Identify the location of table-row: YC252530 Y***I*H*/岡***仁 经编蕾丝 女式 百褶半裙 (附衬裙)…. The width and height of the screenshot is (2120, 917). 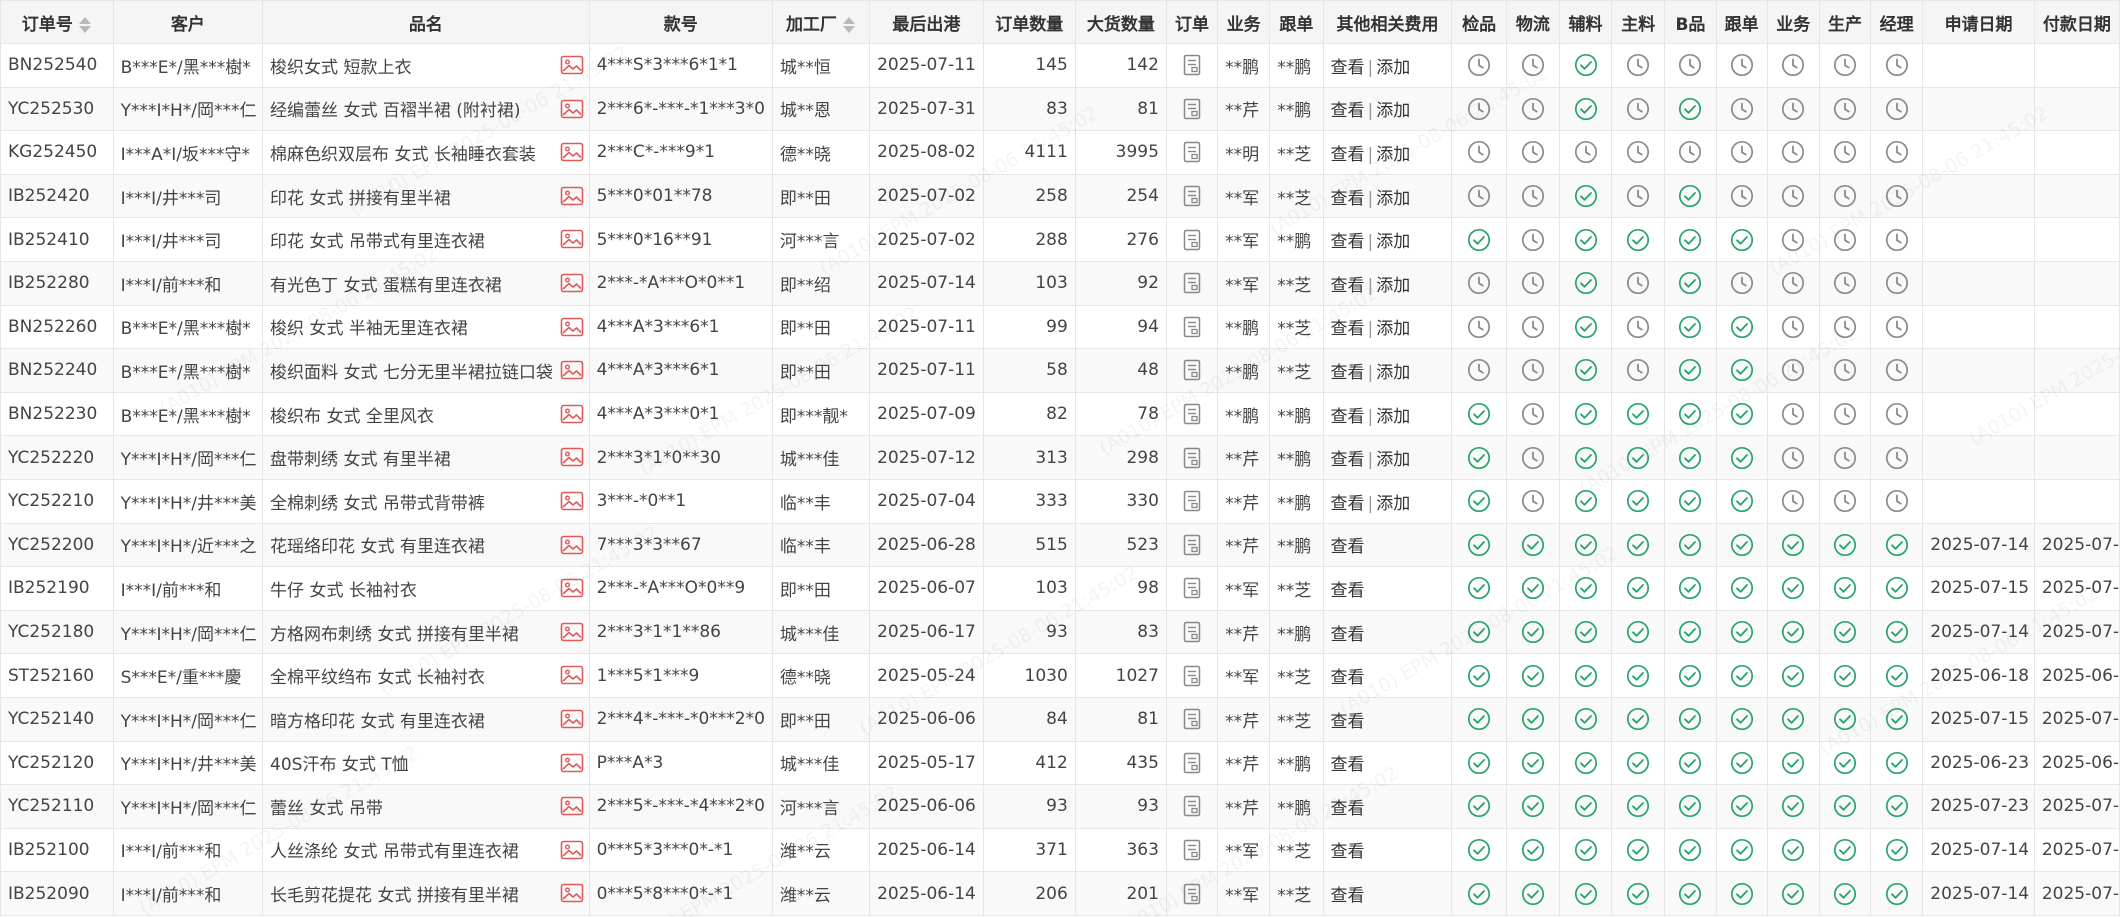
(1060, 109).